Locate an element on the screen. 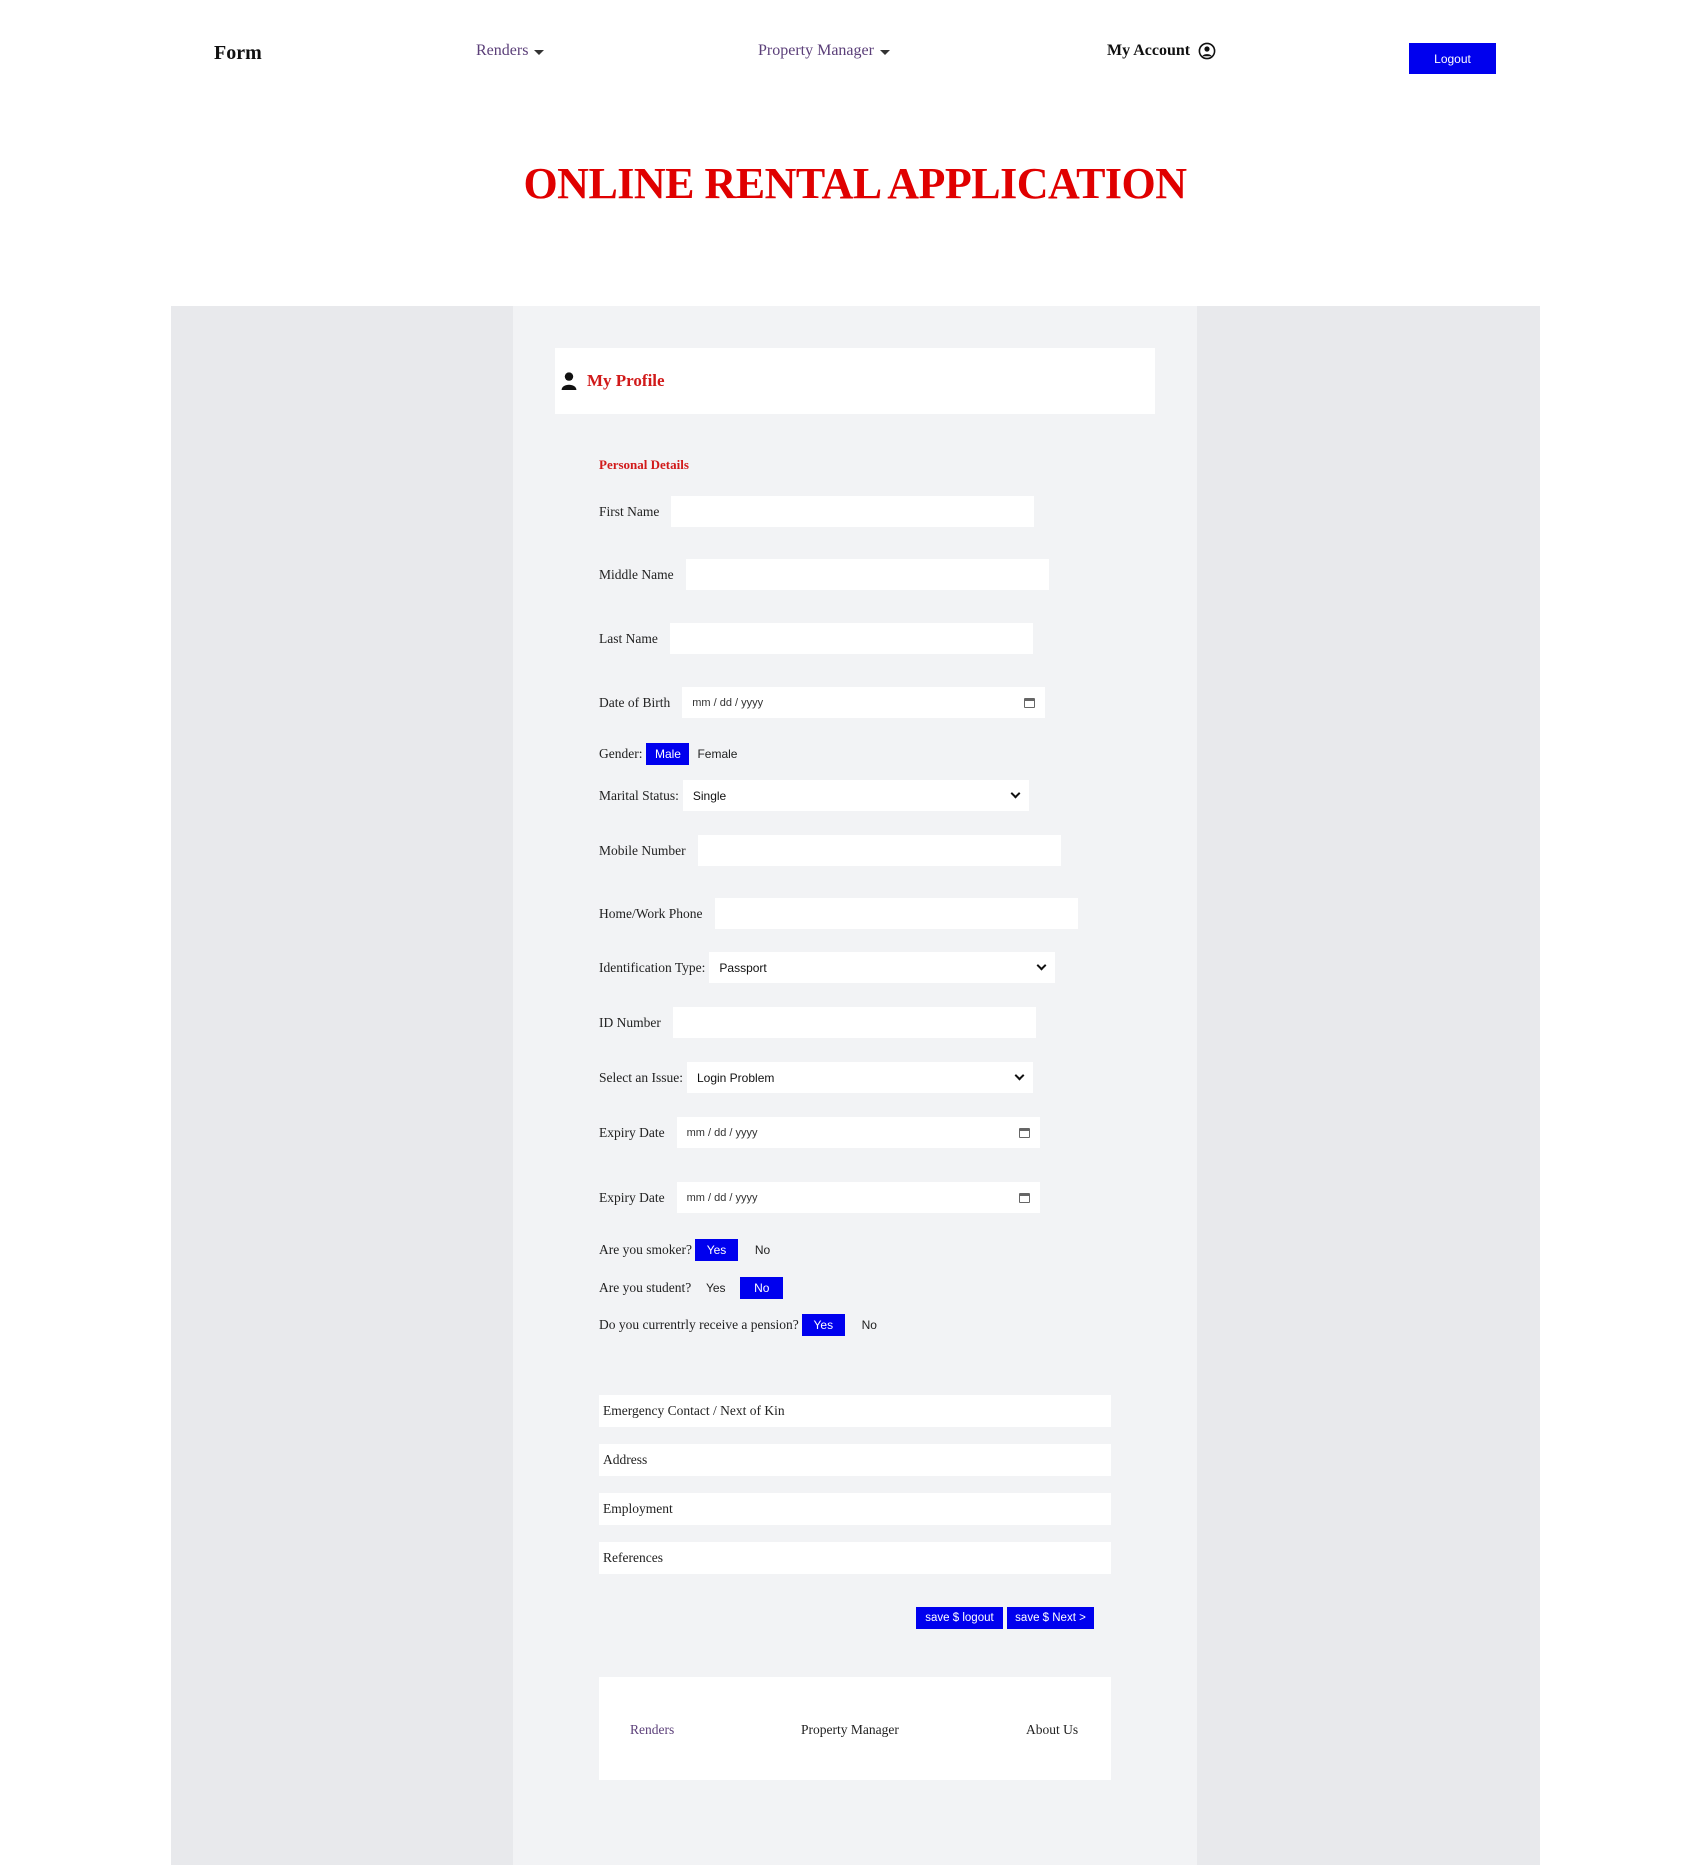  home-phone-row: Home/Work Phone is located at coordinates (838, 913).